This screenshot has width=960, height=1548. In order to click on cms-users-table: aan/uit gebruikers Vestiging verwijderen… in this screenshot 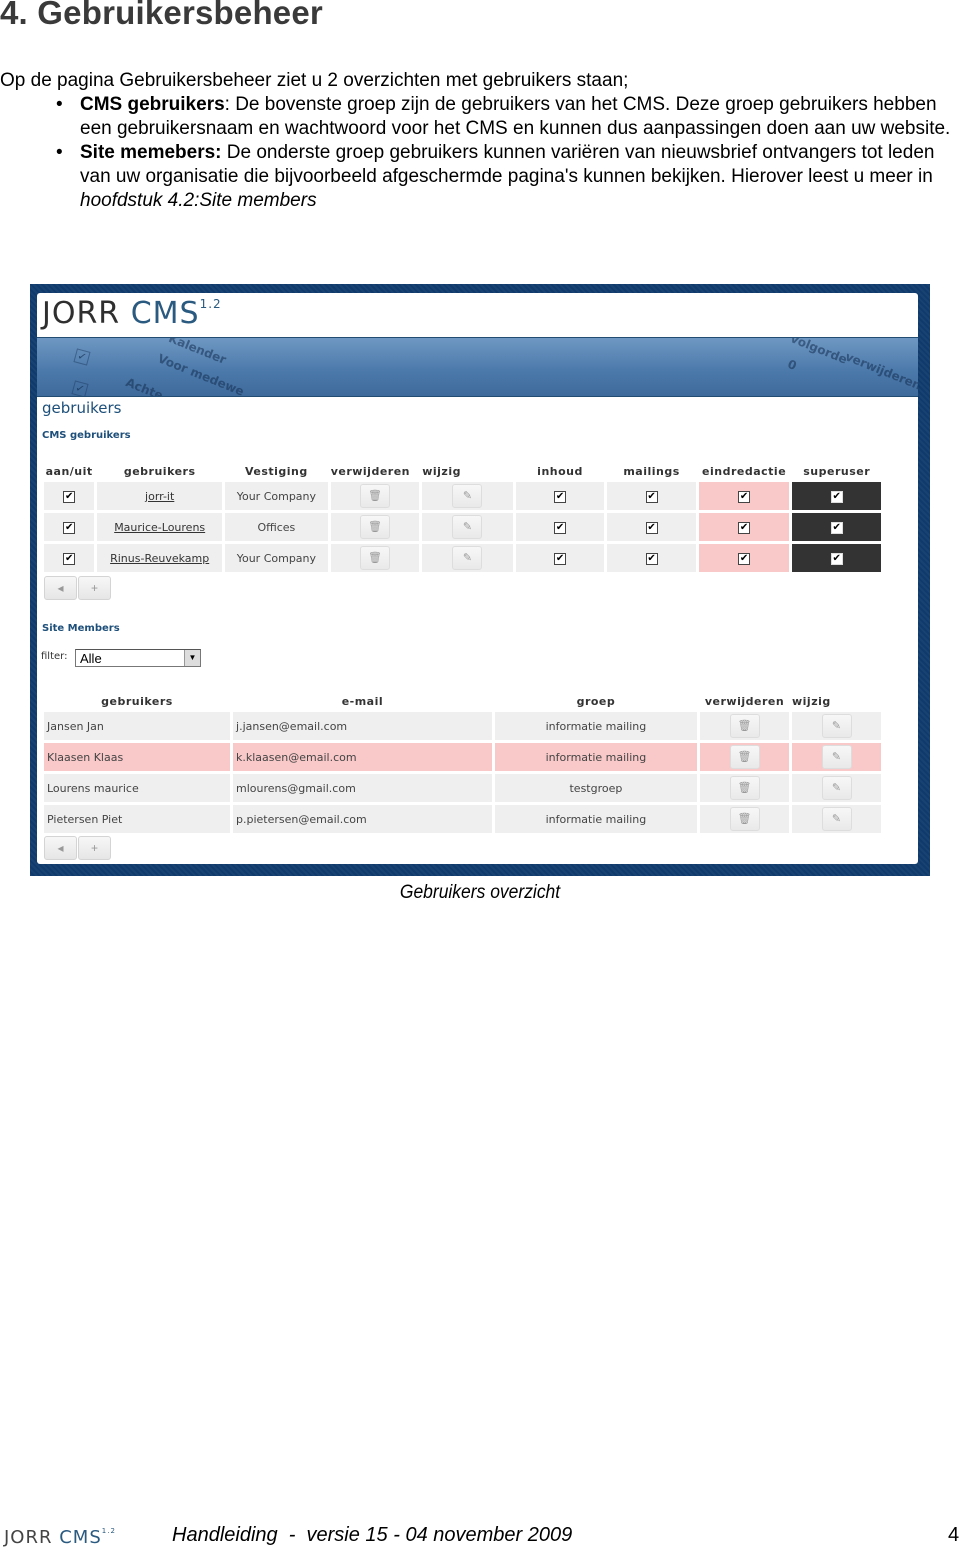, I will do `click(462, 517)`.